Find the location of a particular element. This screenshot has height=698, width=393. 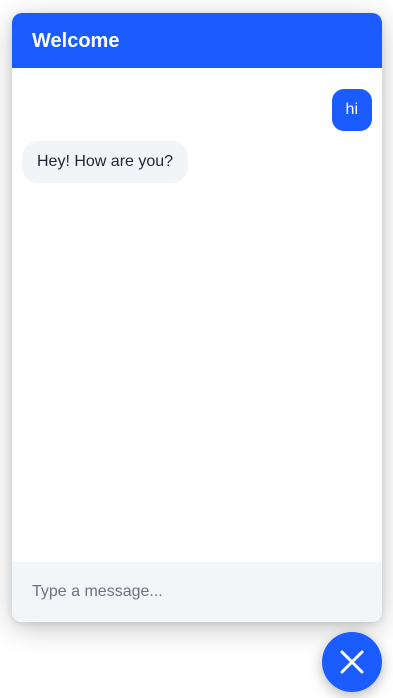

user-message-bubble: hi is located at coordinates (351, 110).